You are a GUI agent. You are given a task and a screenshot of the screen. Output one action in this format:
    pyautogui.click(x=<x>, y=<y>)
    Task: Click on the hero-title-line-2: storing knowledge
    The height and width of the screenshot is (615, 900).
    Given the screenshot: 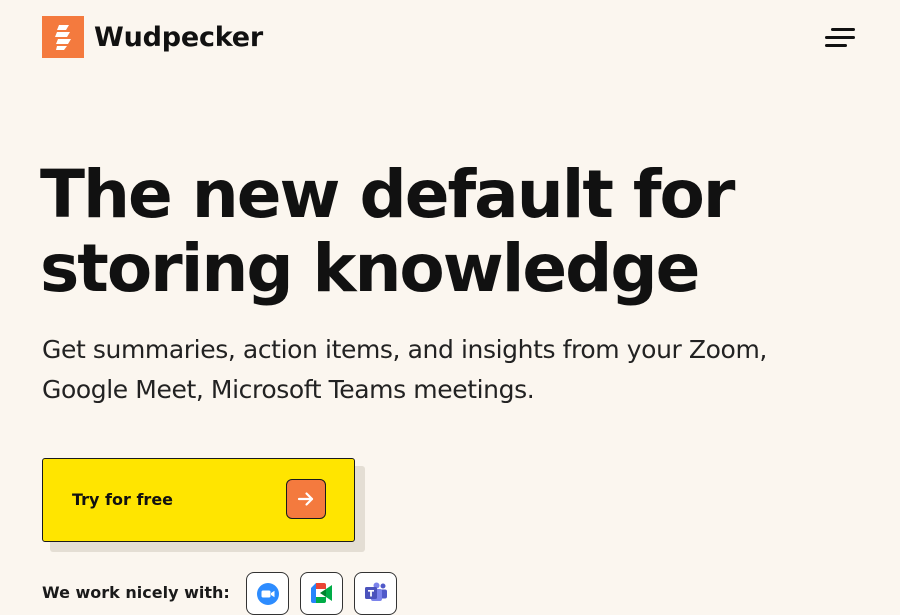 What is the action you would take?
    pyautogui.click(x=370, y=268)
    